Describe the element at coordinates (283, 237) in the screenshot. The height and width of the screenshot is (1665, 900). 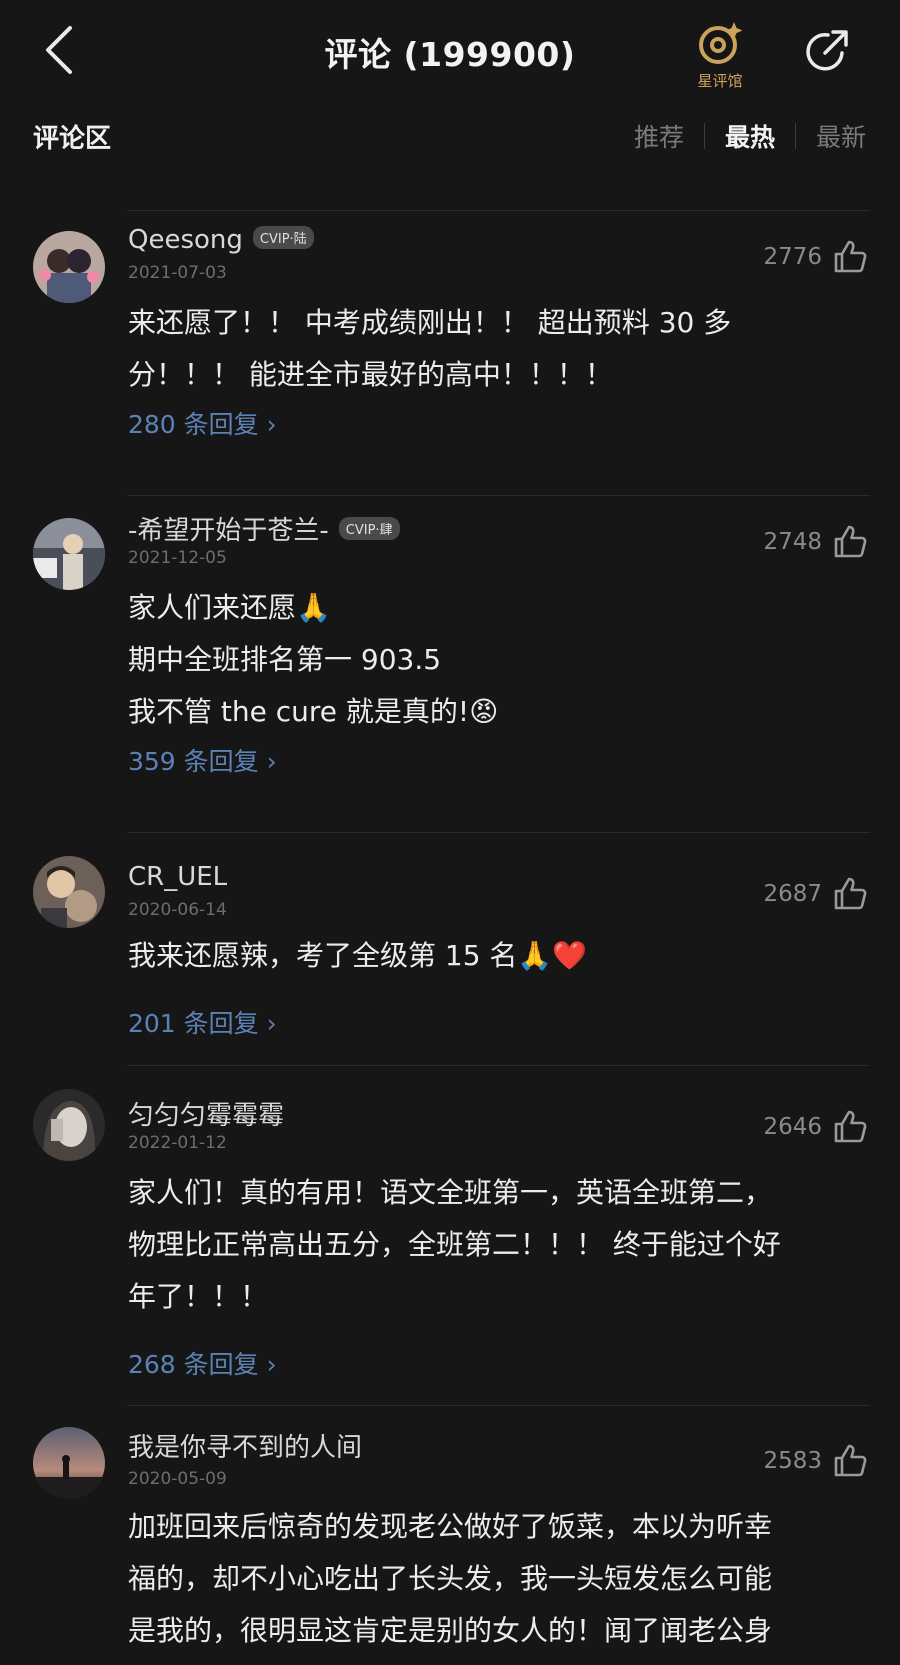
I see `vip-badge: CVIP·陆` at that location.